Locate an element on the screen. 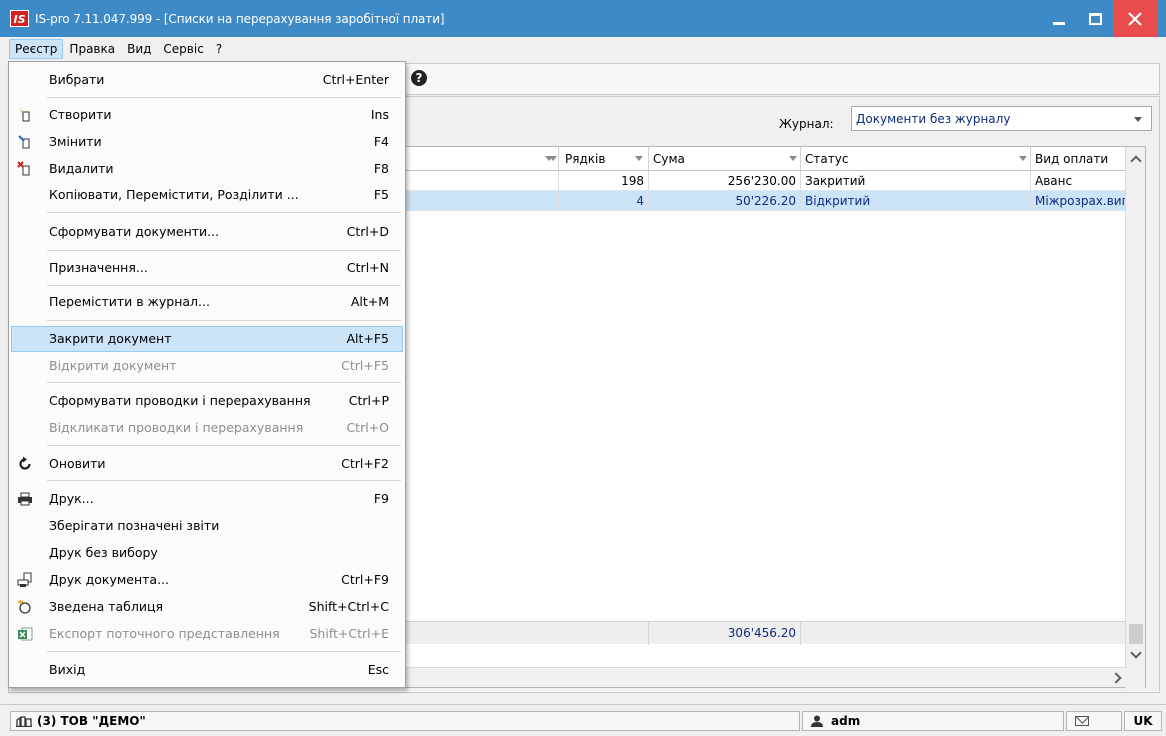  menu-item-print-no-select: Друк без вибору is located at coordinates (207, 553).